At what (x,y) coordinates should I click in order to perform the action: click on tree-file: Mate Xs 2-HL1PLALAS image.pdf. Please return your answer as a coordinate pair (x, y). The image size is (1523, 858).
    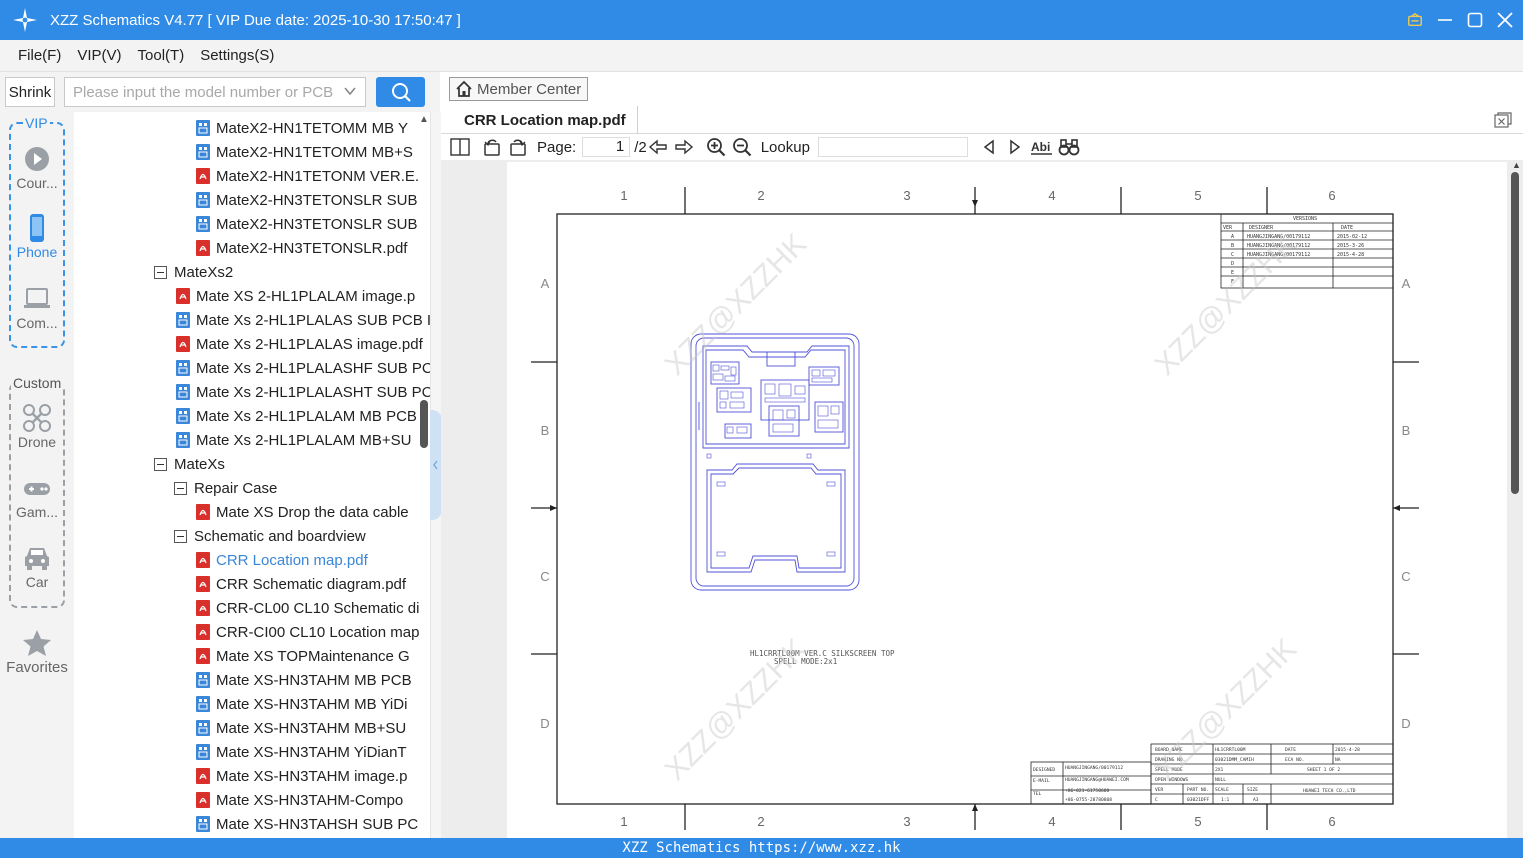
    Looking at the image, I should click on (299, 344).